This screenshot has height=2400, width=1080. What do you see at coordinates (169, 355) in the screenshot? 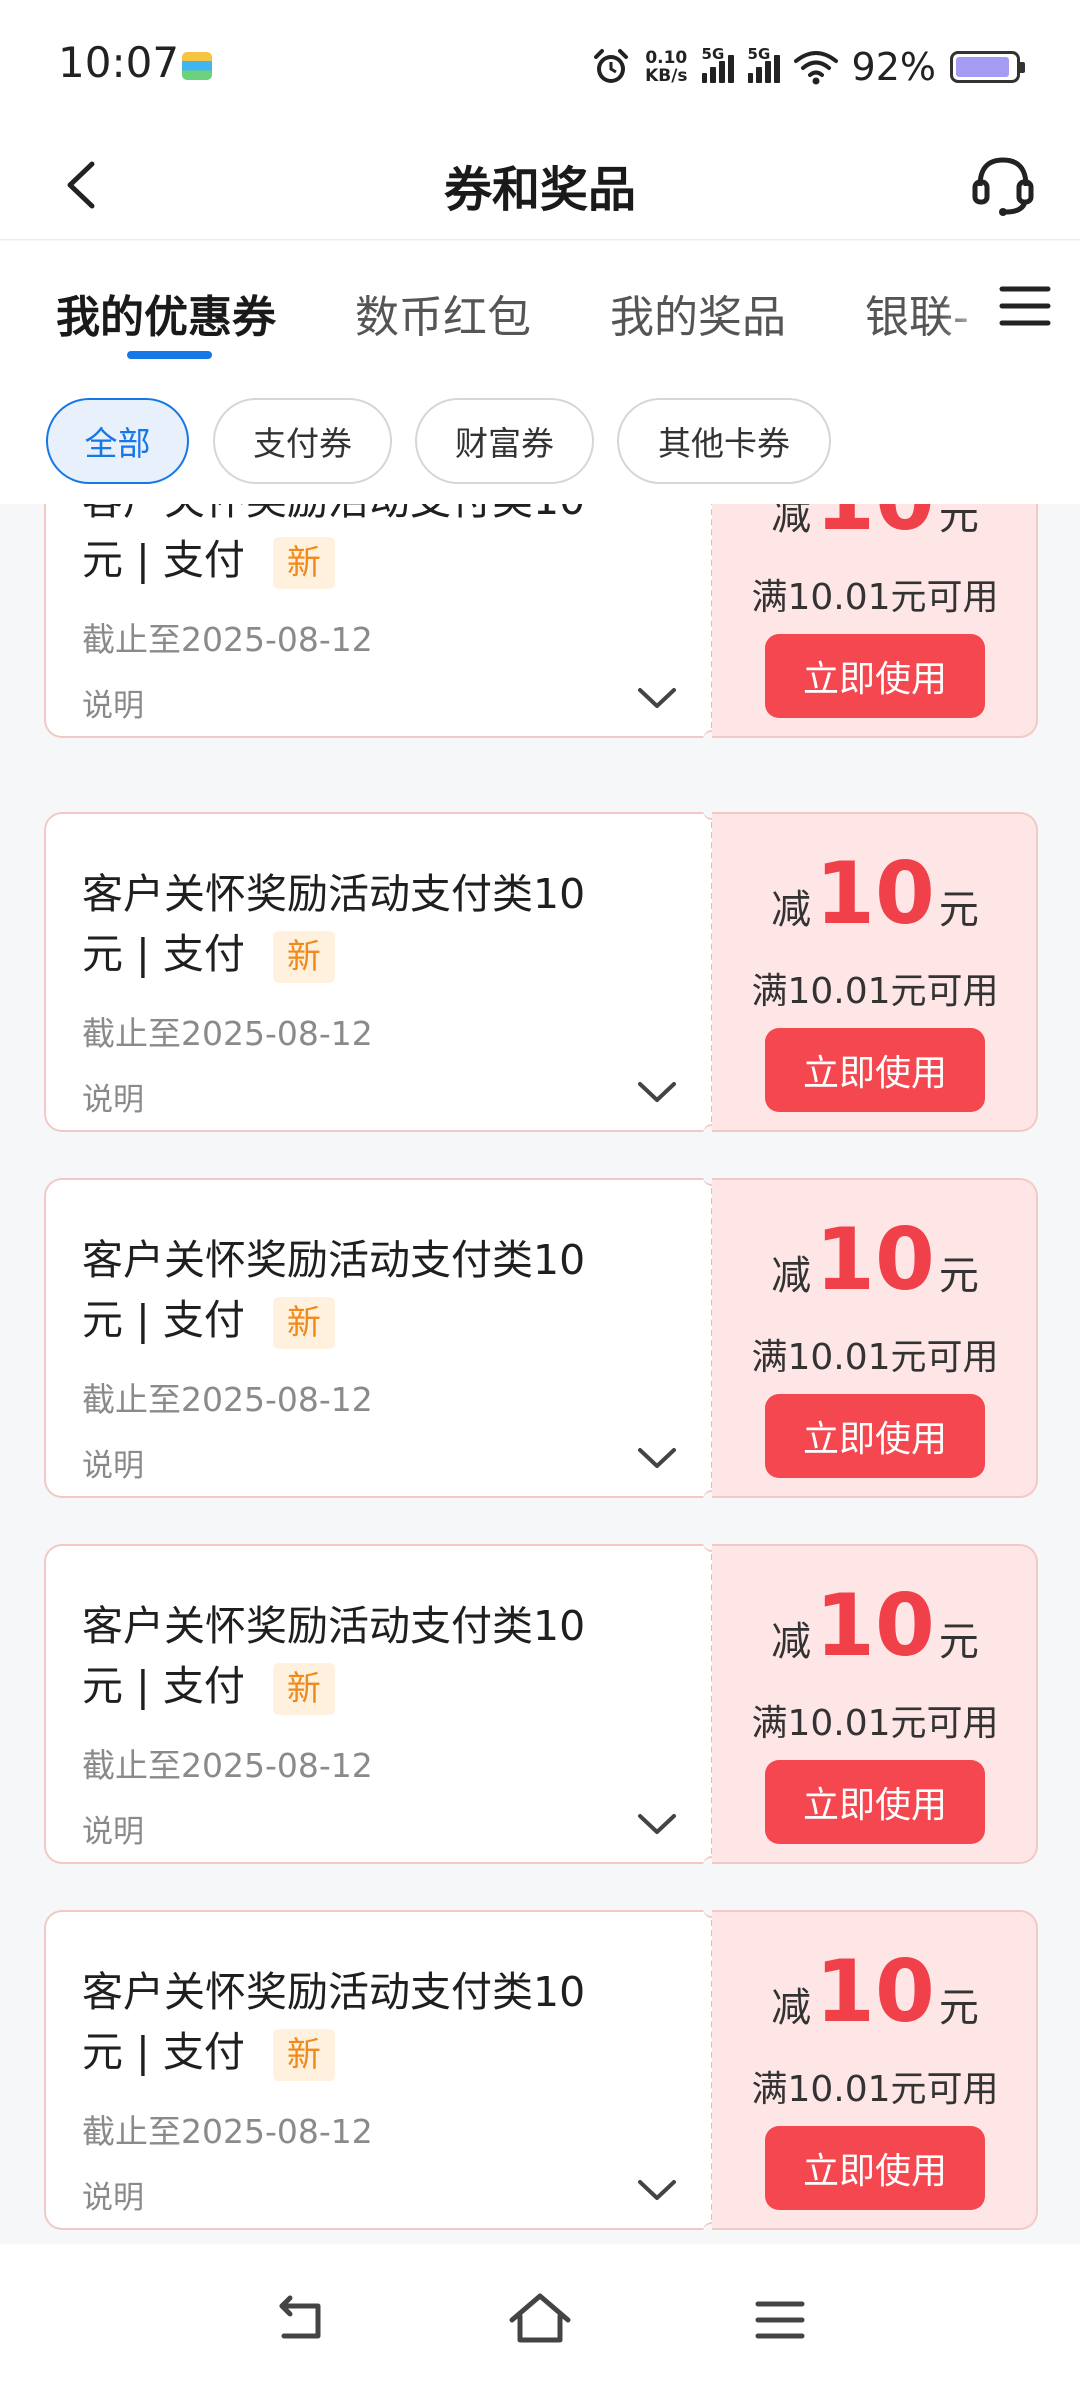
I see `active-tab-indicator` at bounding box center [169, 355].